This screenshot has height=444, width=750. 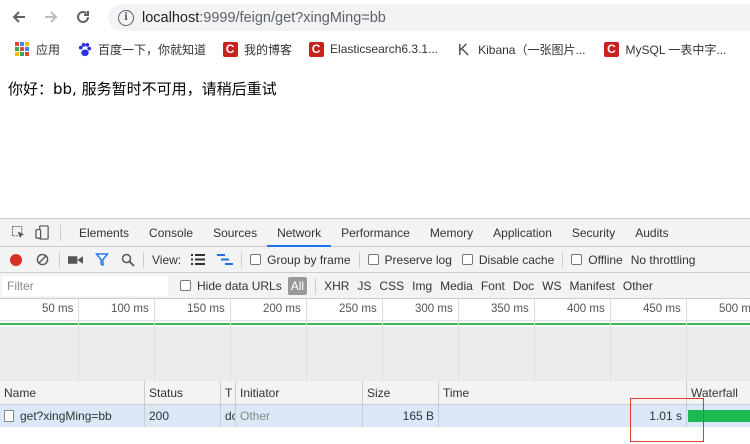 I want to click on device-toolbar-button, so click(x=42, y=233).